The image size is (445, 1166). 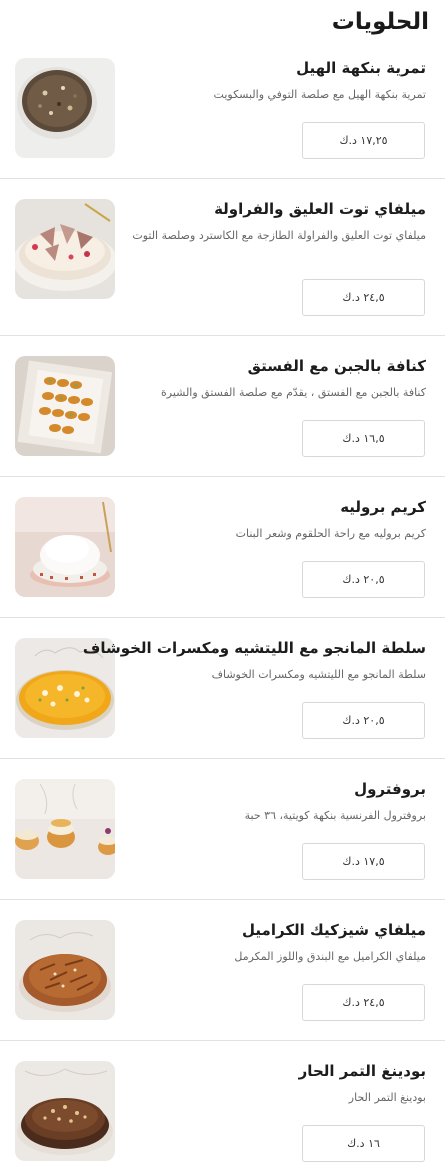 I want to click on mille-feuille-image, so click(x=65, y=249).